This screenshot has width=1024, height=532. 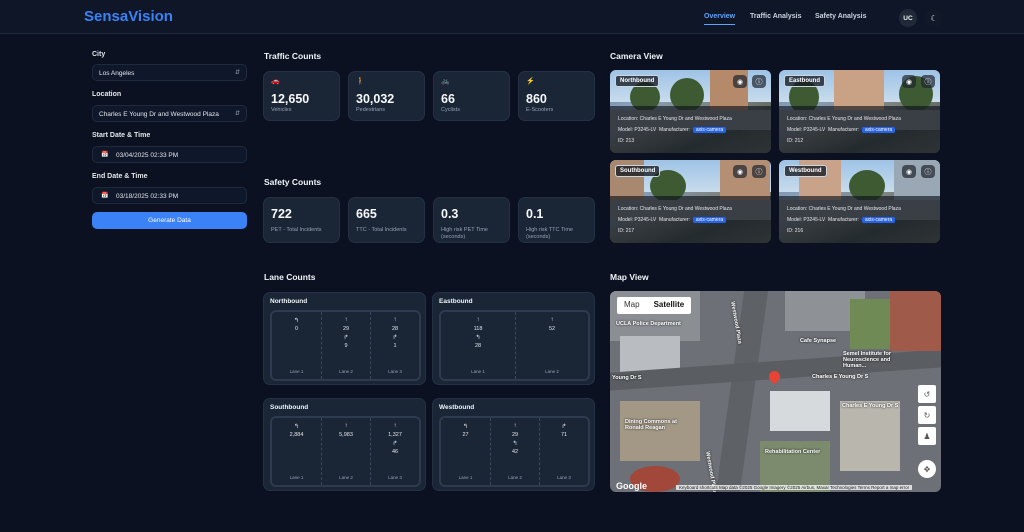 What do you see at coordinates (375, 99) in the screenshot?
I see `pedestrians-count: 30,032` at bounding box center [375, 99].